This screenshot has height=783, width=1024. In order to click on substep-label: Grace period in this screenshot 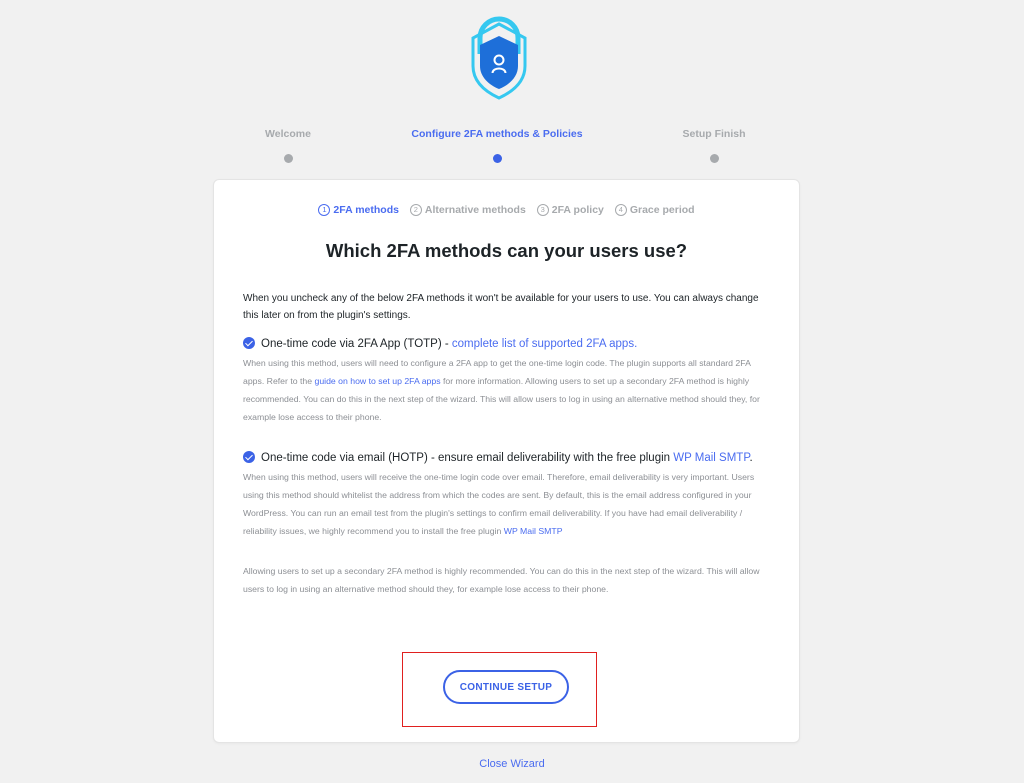, I will do `click(662, 210)`.